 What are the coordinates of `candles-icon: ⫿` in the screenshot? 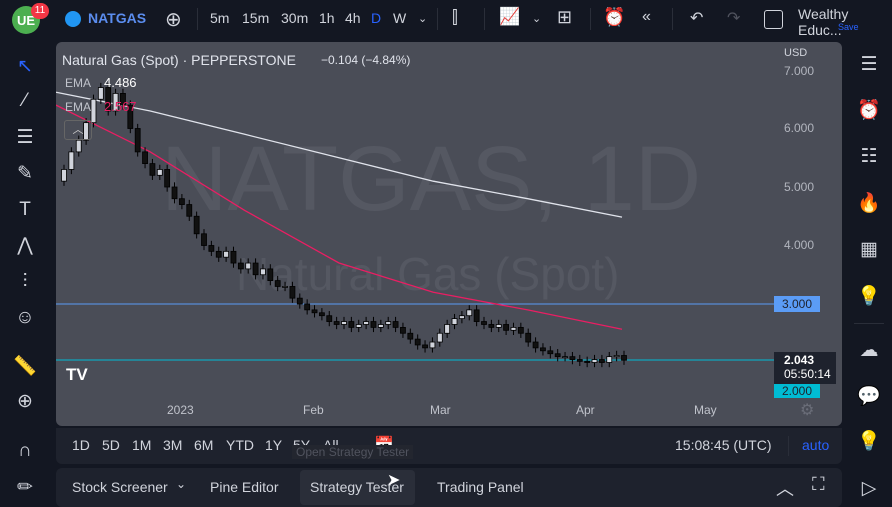 It's located at (455, 17).